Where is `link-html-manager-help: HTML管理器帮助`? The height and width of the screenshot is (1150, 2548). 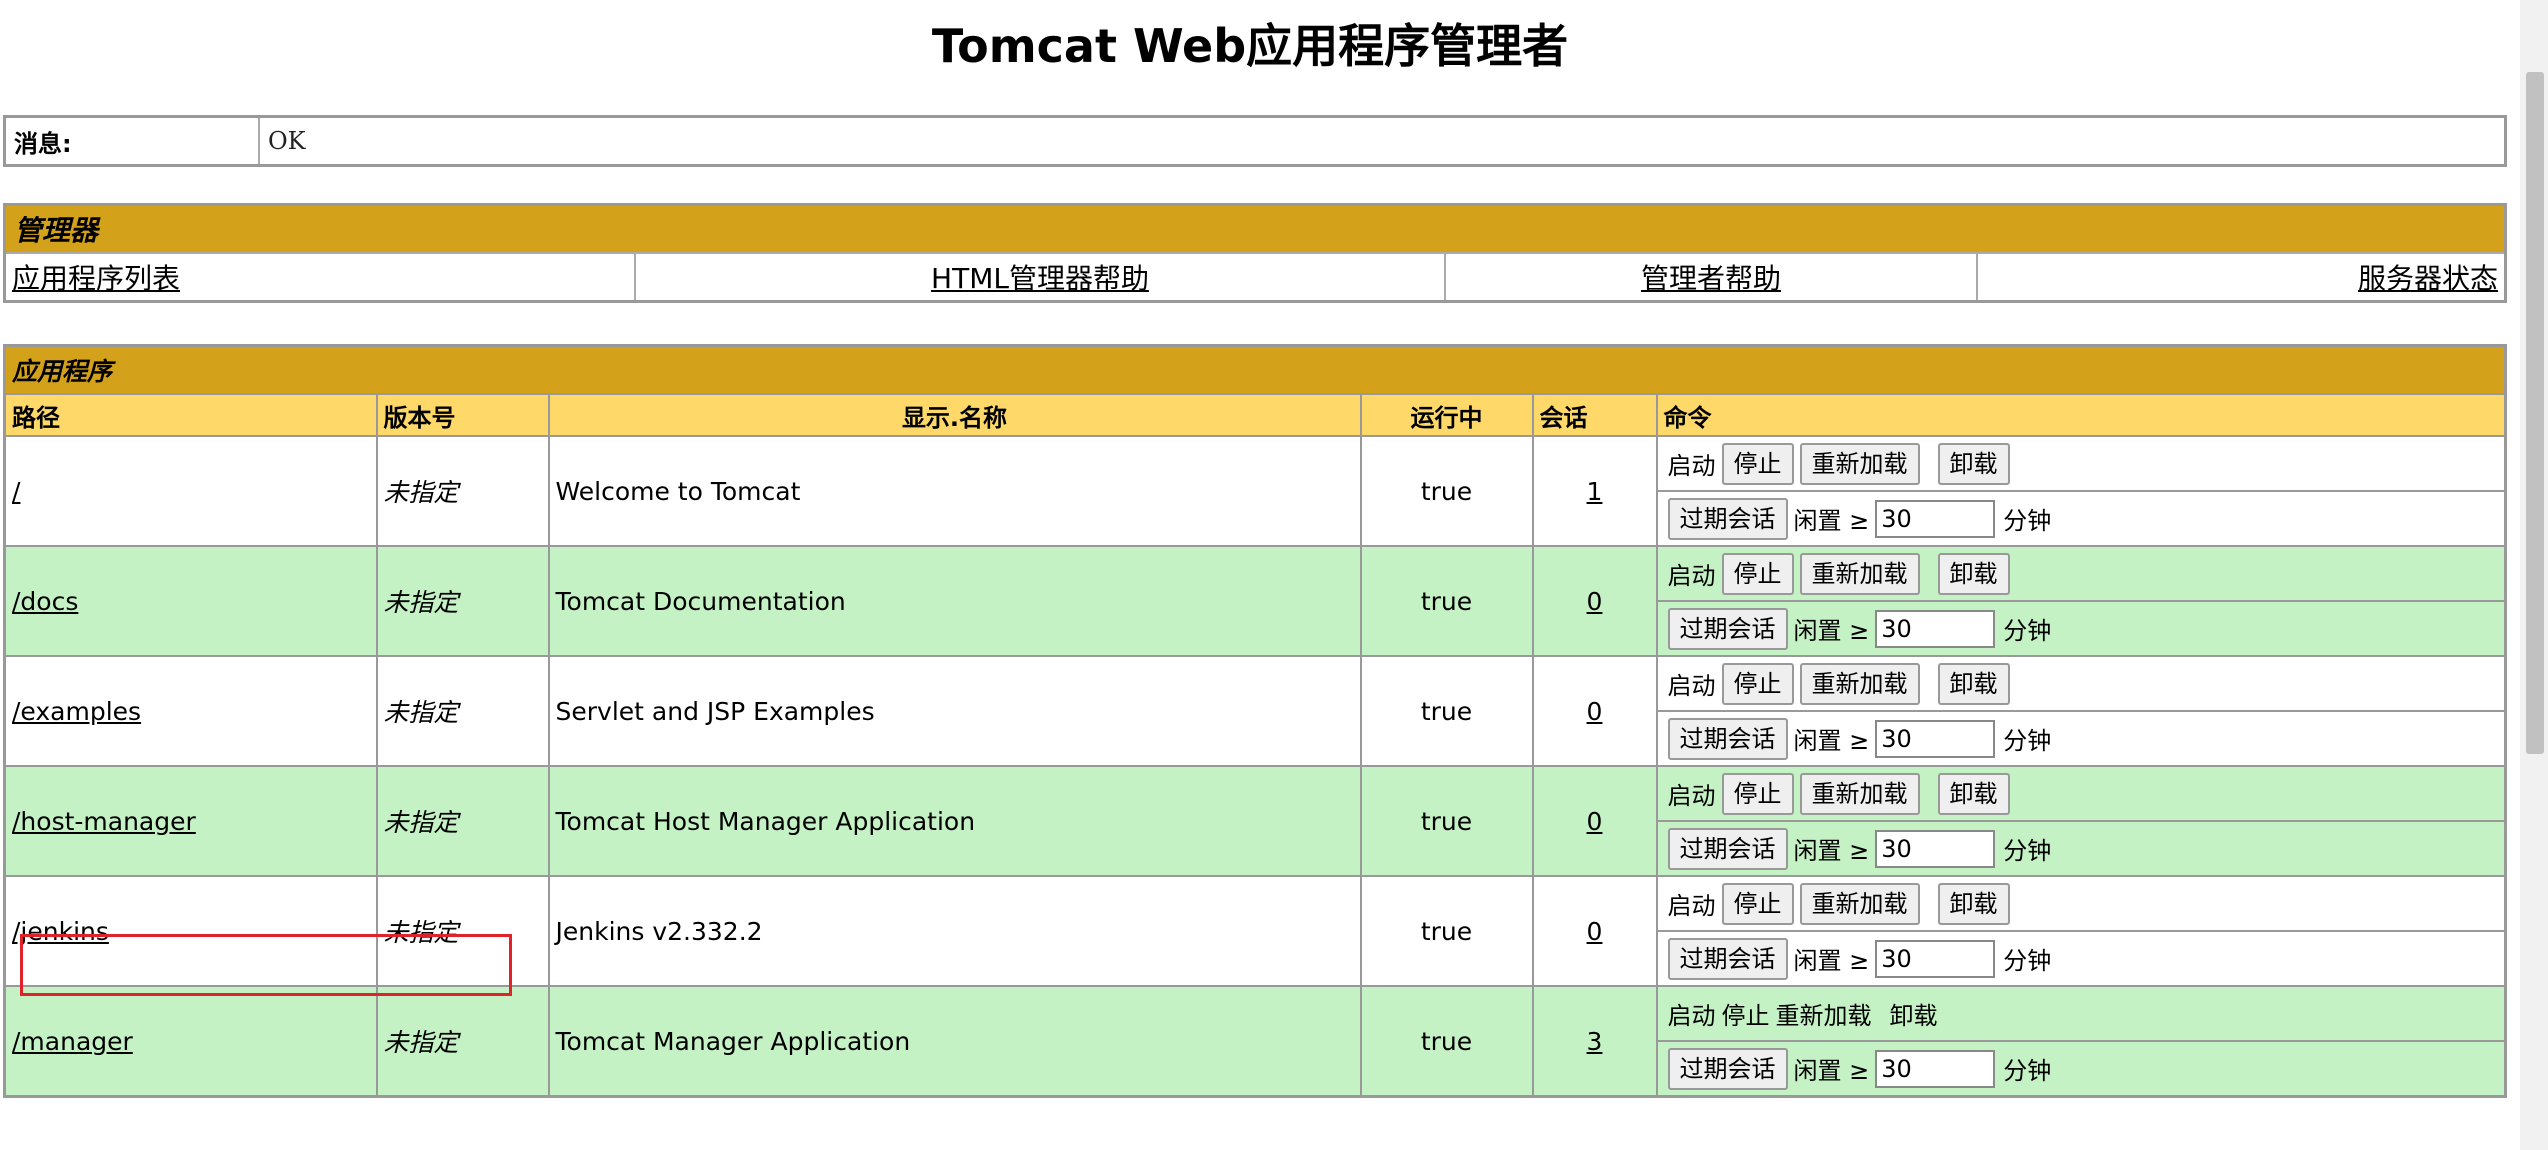 link-html-manager-help: HTML管理器帮助 is located at coordinates (1040, 278).